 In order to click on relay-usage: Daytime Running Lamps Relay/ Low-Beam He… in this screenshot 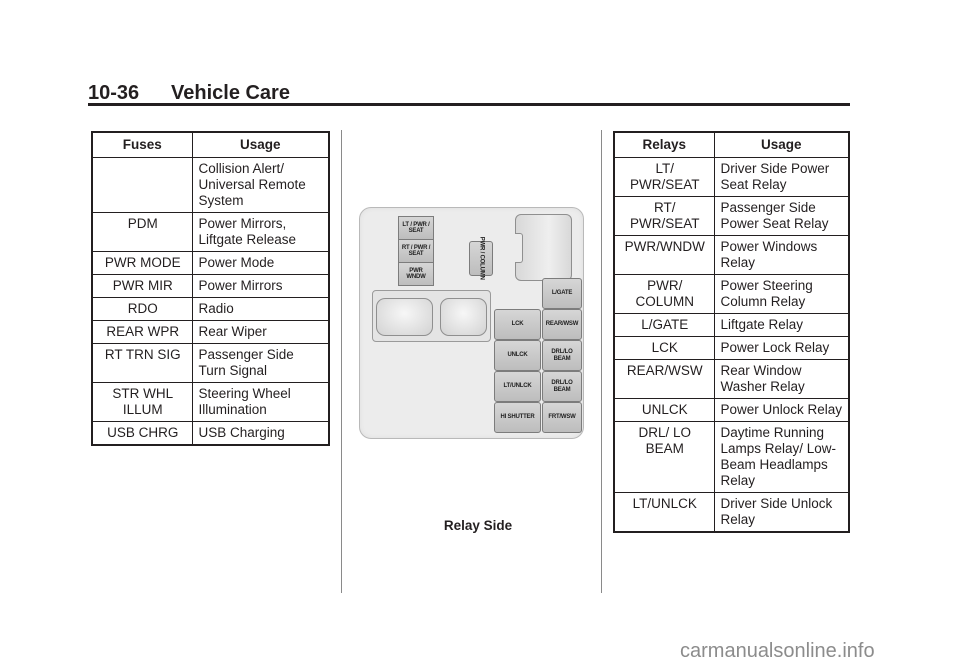, I will do `click(781, 457)`.